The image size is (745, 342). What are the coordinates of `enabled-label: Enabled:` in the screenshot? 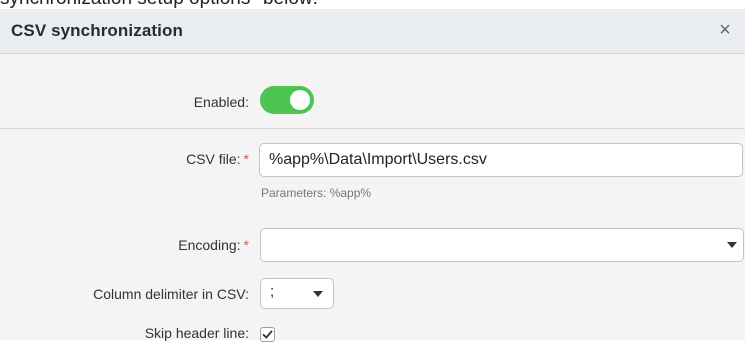 It's located at (221, 102).